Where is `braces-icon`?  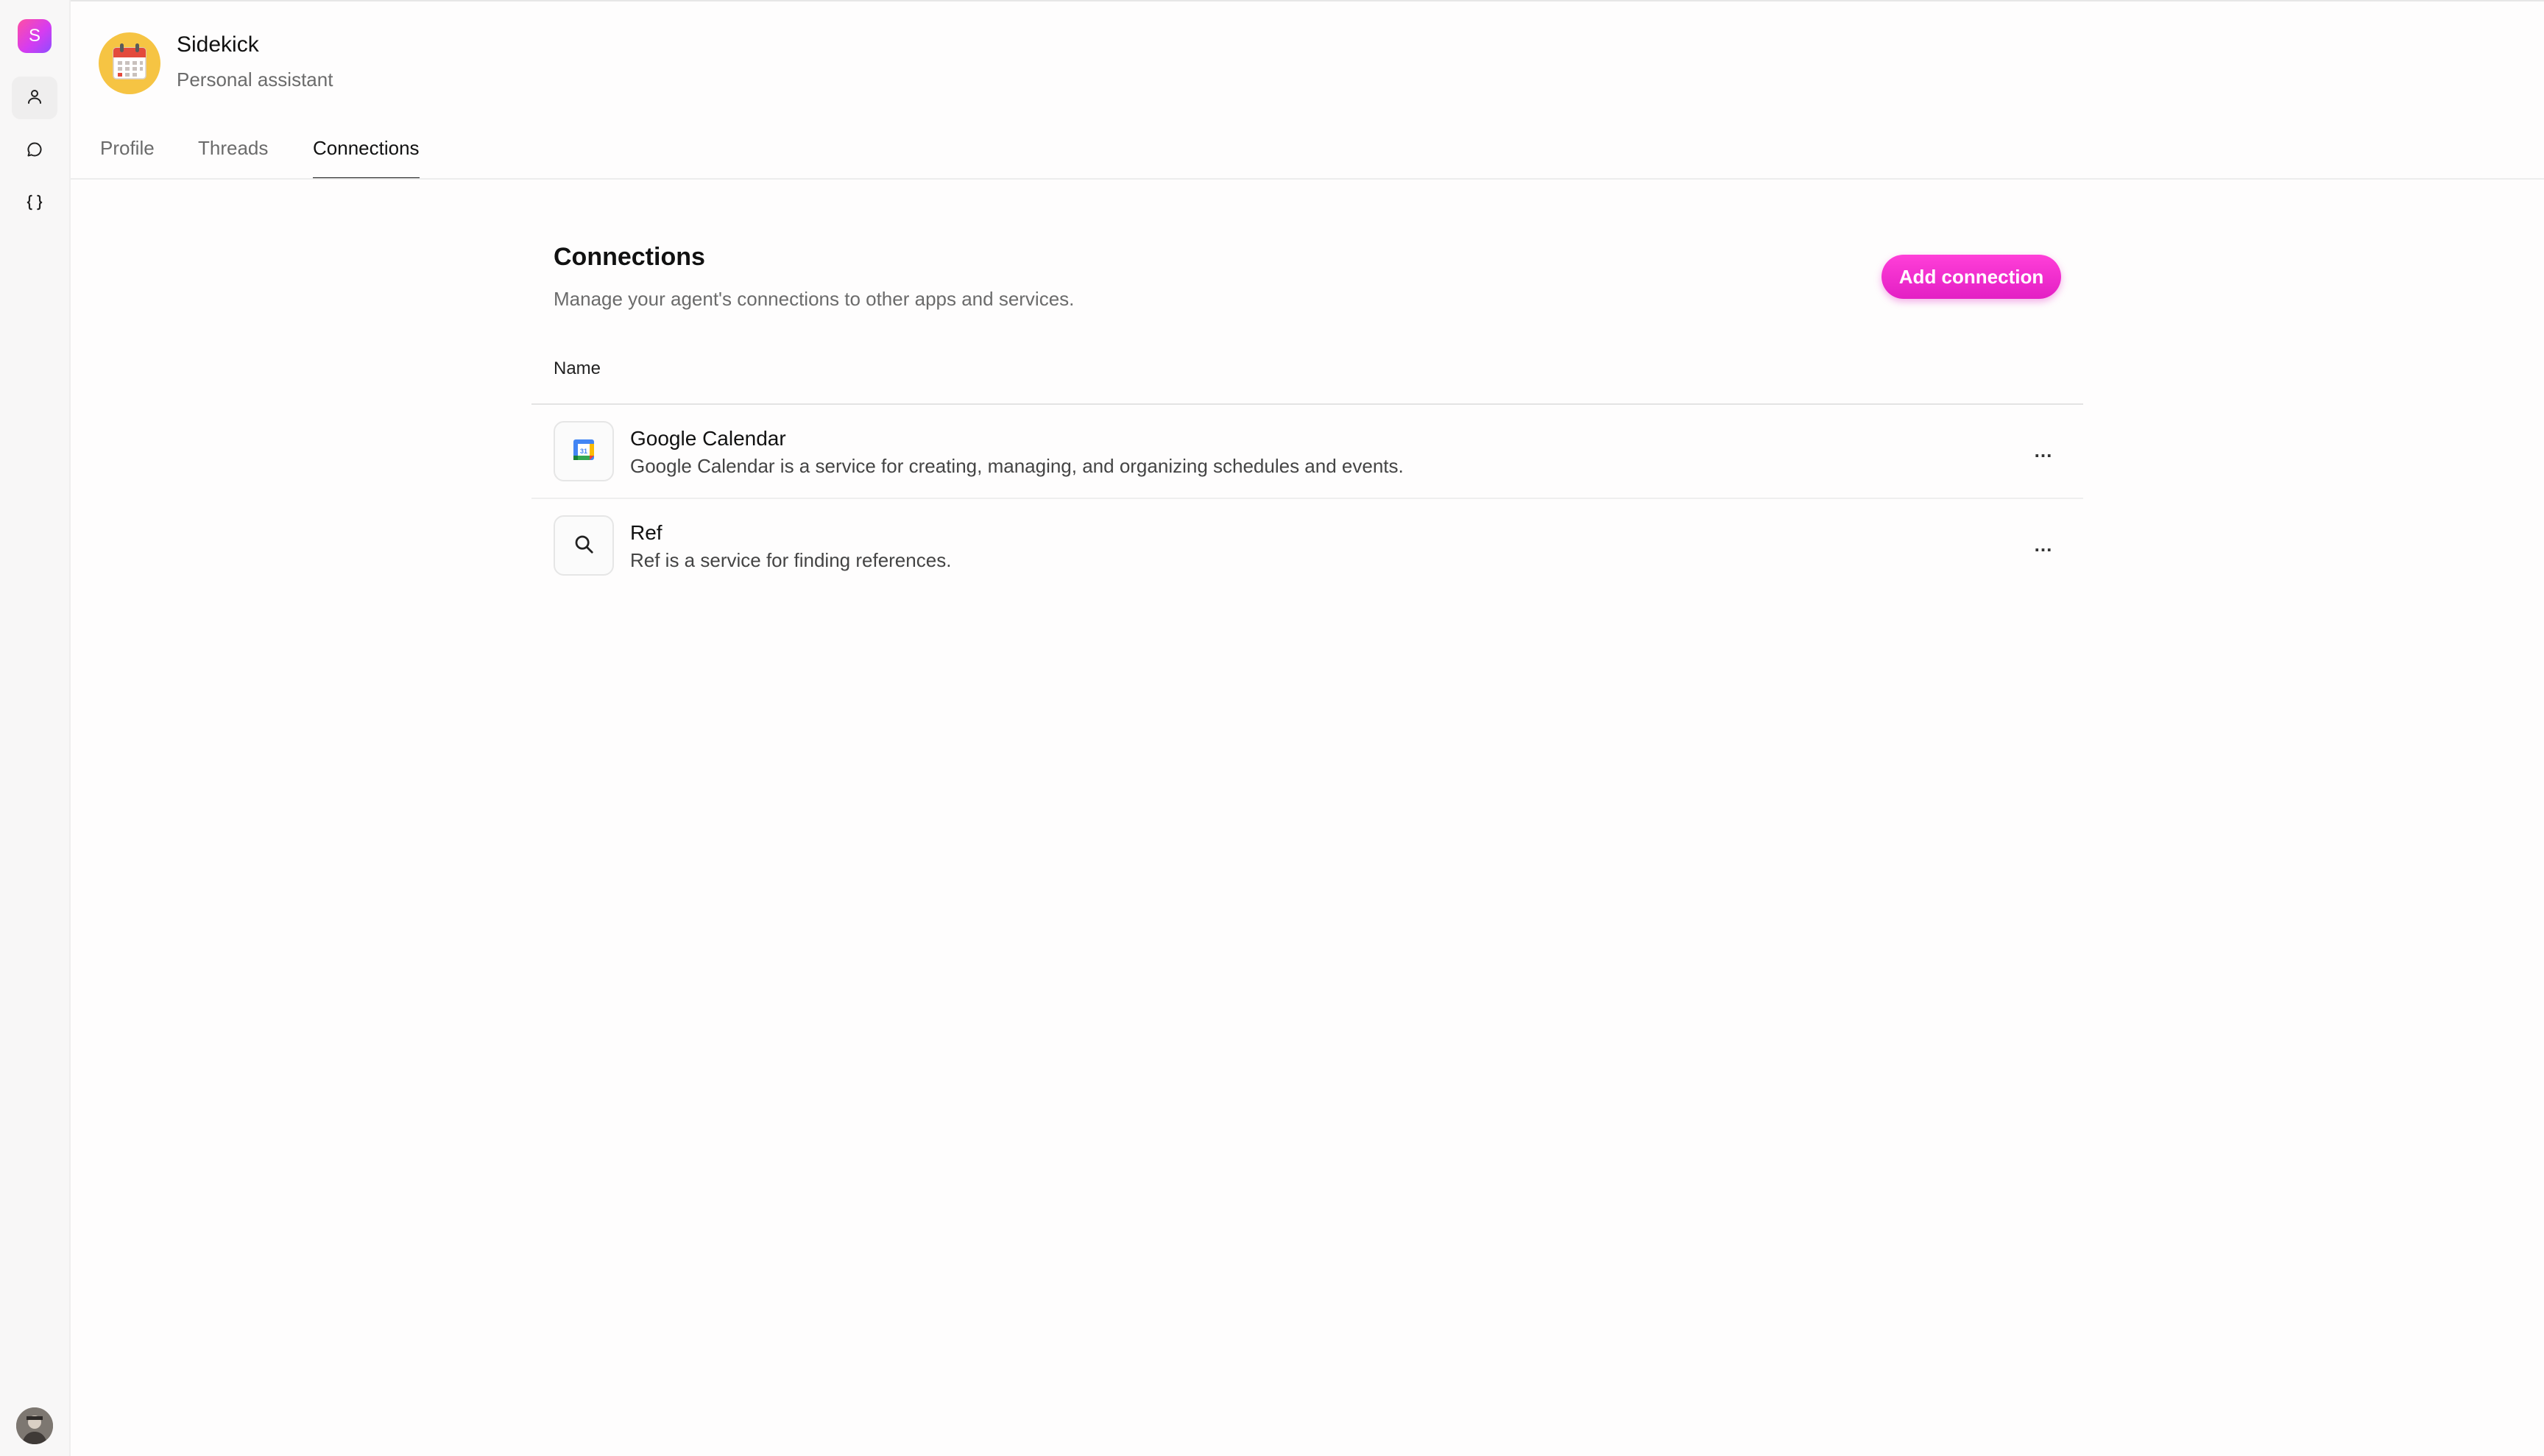 braces-icon is located at coordinates (34, 204).